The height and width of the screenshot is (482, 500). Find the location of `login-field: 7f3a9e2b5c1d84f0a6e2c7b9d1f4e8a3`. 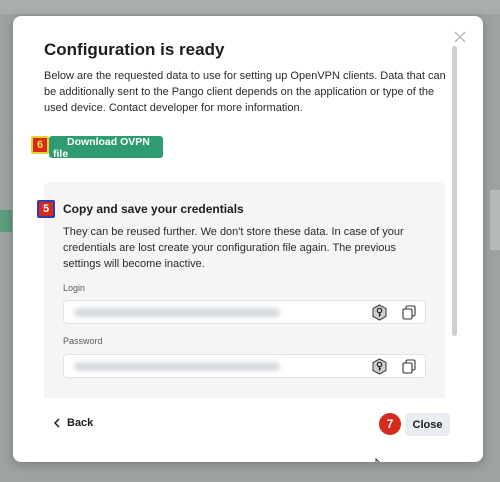

login-field: 7f3a9e2b5c1d84f0a6e2c7b9d1f4e8a3 is located at coordinates (244, 312).